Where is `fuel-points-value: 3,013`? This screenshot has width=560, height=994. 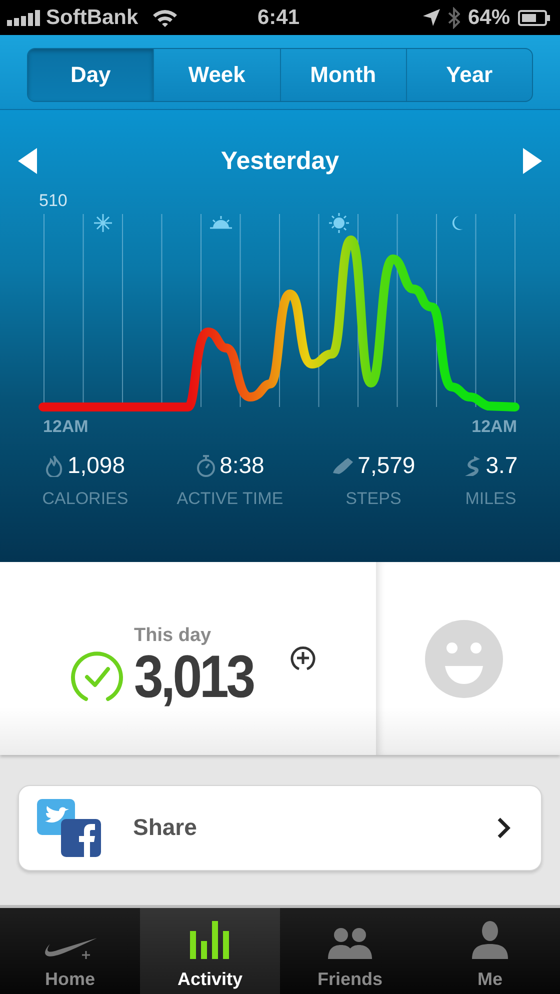
fuel-points-value: 3,013 is located at coordinates (193, 676).